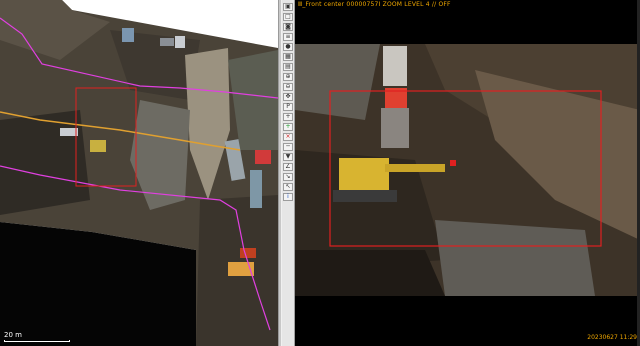 The height and width of the screenshot is (346, 640). I want to click on scale-line, so click(37, 341).